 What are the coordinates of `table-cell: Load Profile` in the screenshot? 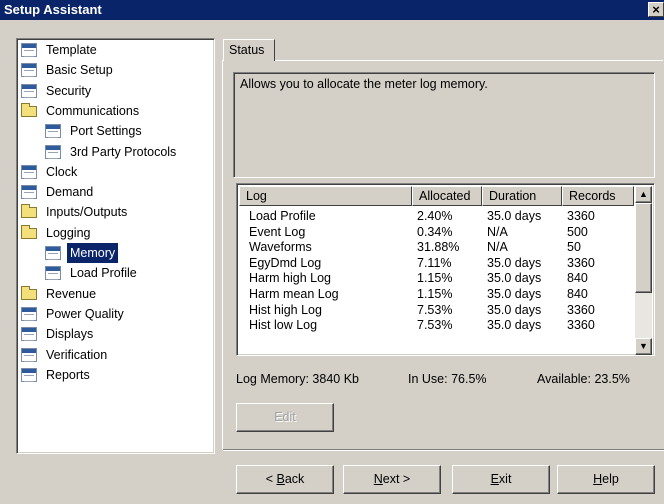 It's located at (282, 216).